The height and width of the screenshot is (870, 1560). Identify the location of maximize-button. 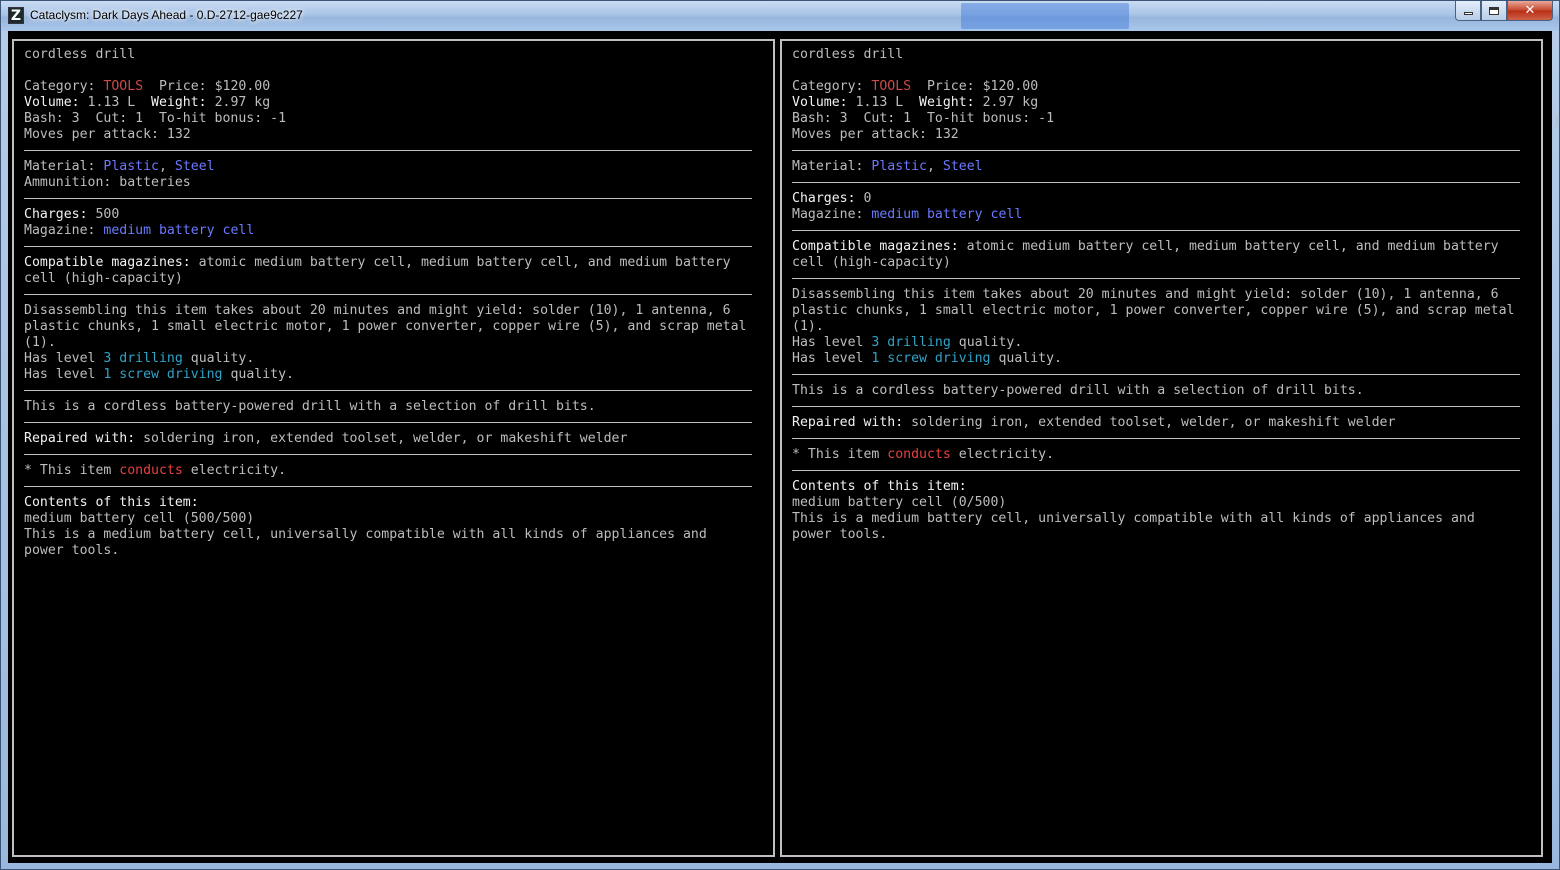
(1494, 11).